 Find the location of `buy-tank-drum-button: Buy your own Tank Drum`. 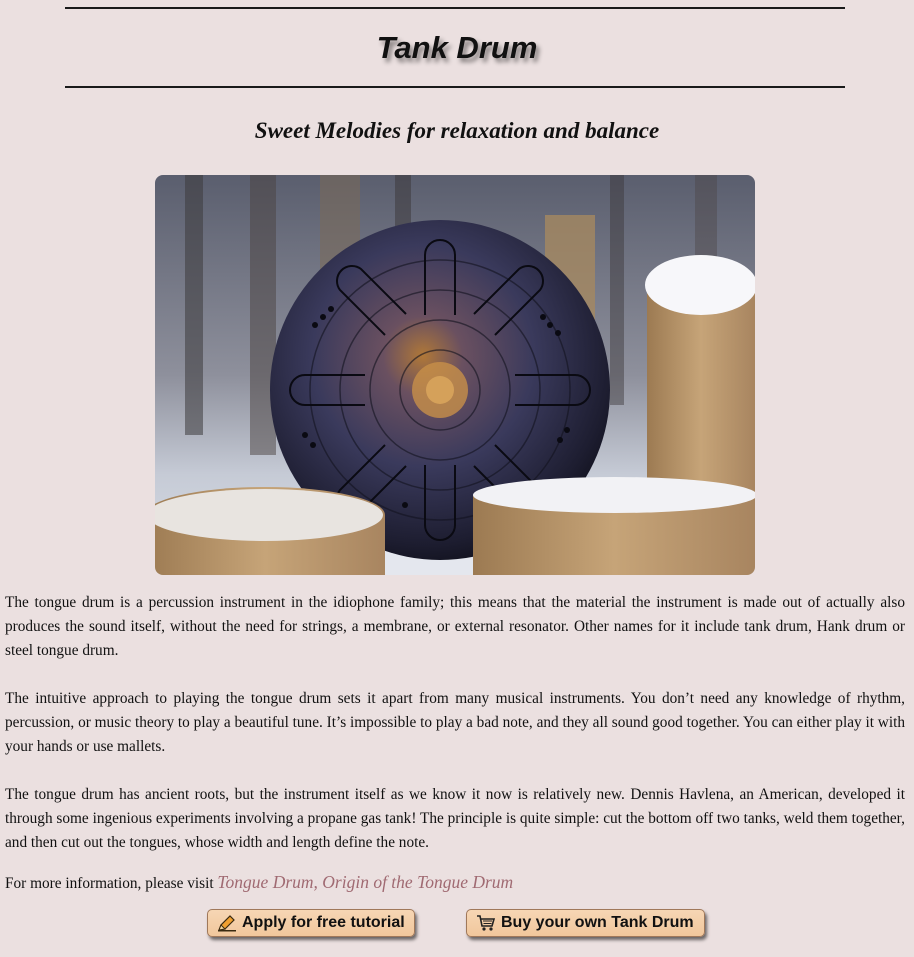

buy-tank-drum-button: Buy your own Tank Drum is located at coordinates (585, 923).